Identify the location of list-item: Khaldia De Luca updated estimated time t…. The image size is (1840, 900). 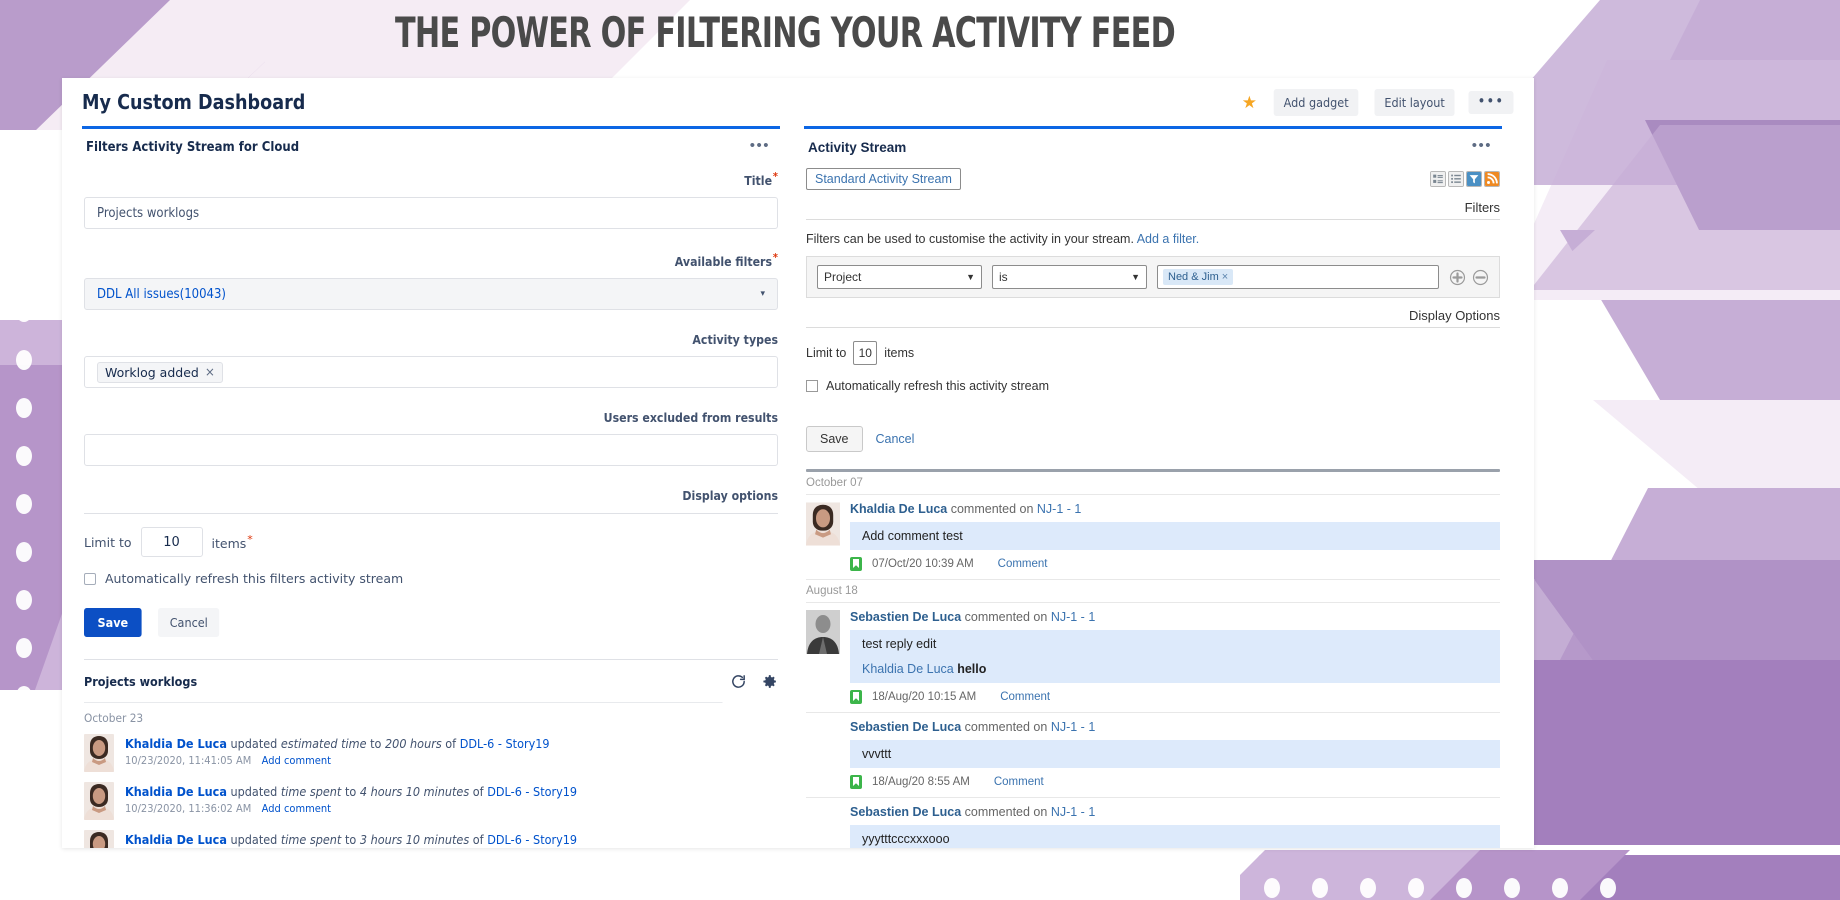
(431, 754).